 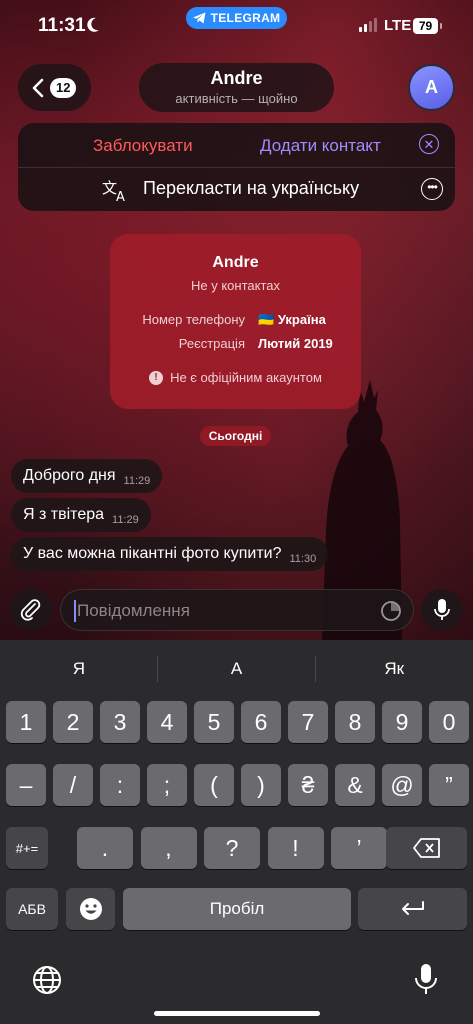 What do you see at coordinates (168, 848) in the screenshot?
I see `punctuation-key: ,` at bounding box center [168, 848].